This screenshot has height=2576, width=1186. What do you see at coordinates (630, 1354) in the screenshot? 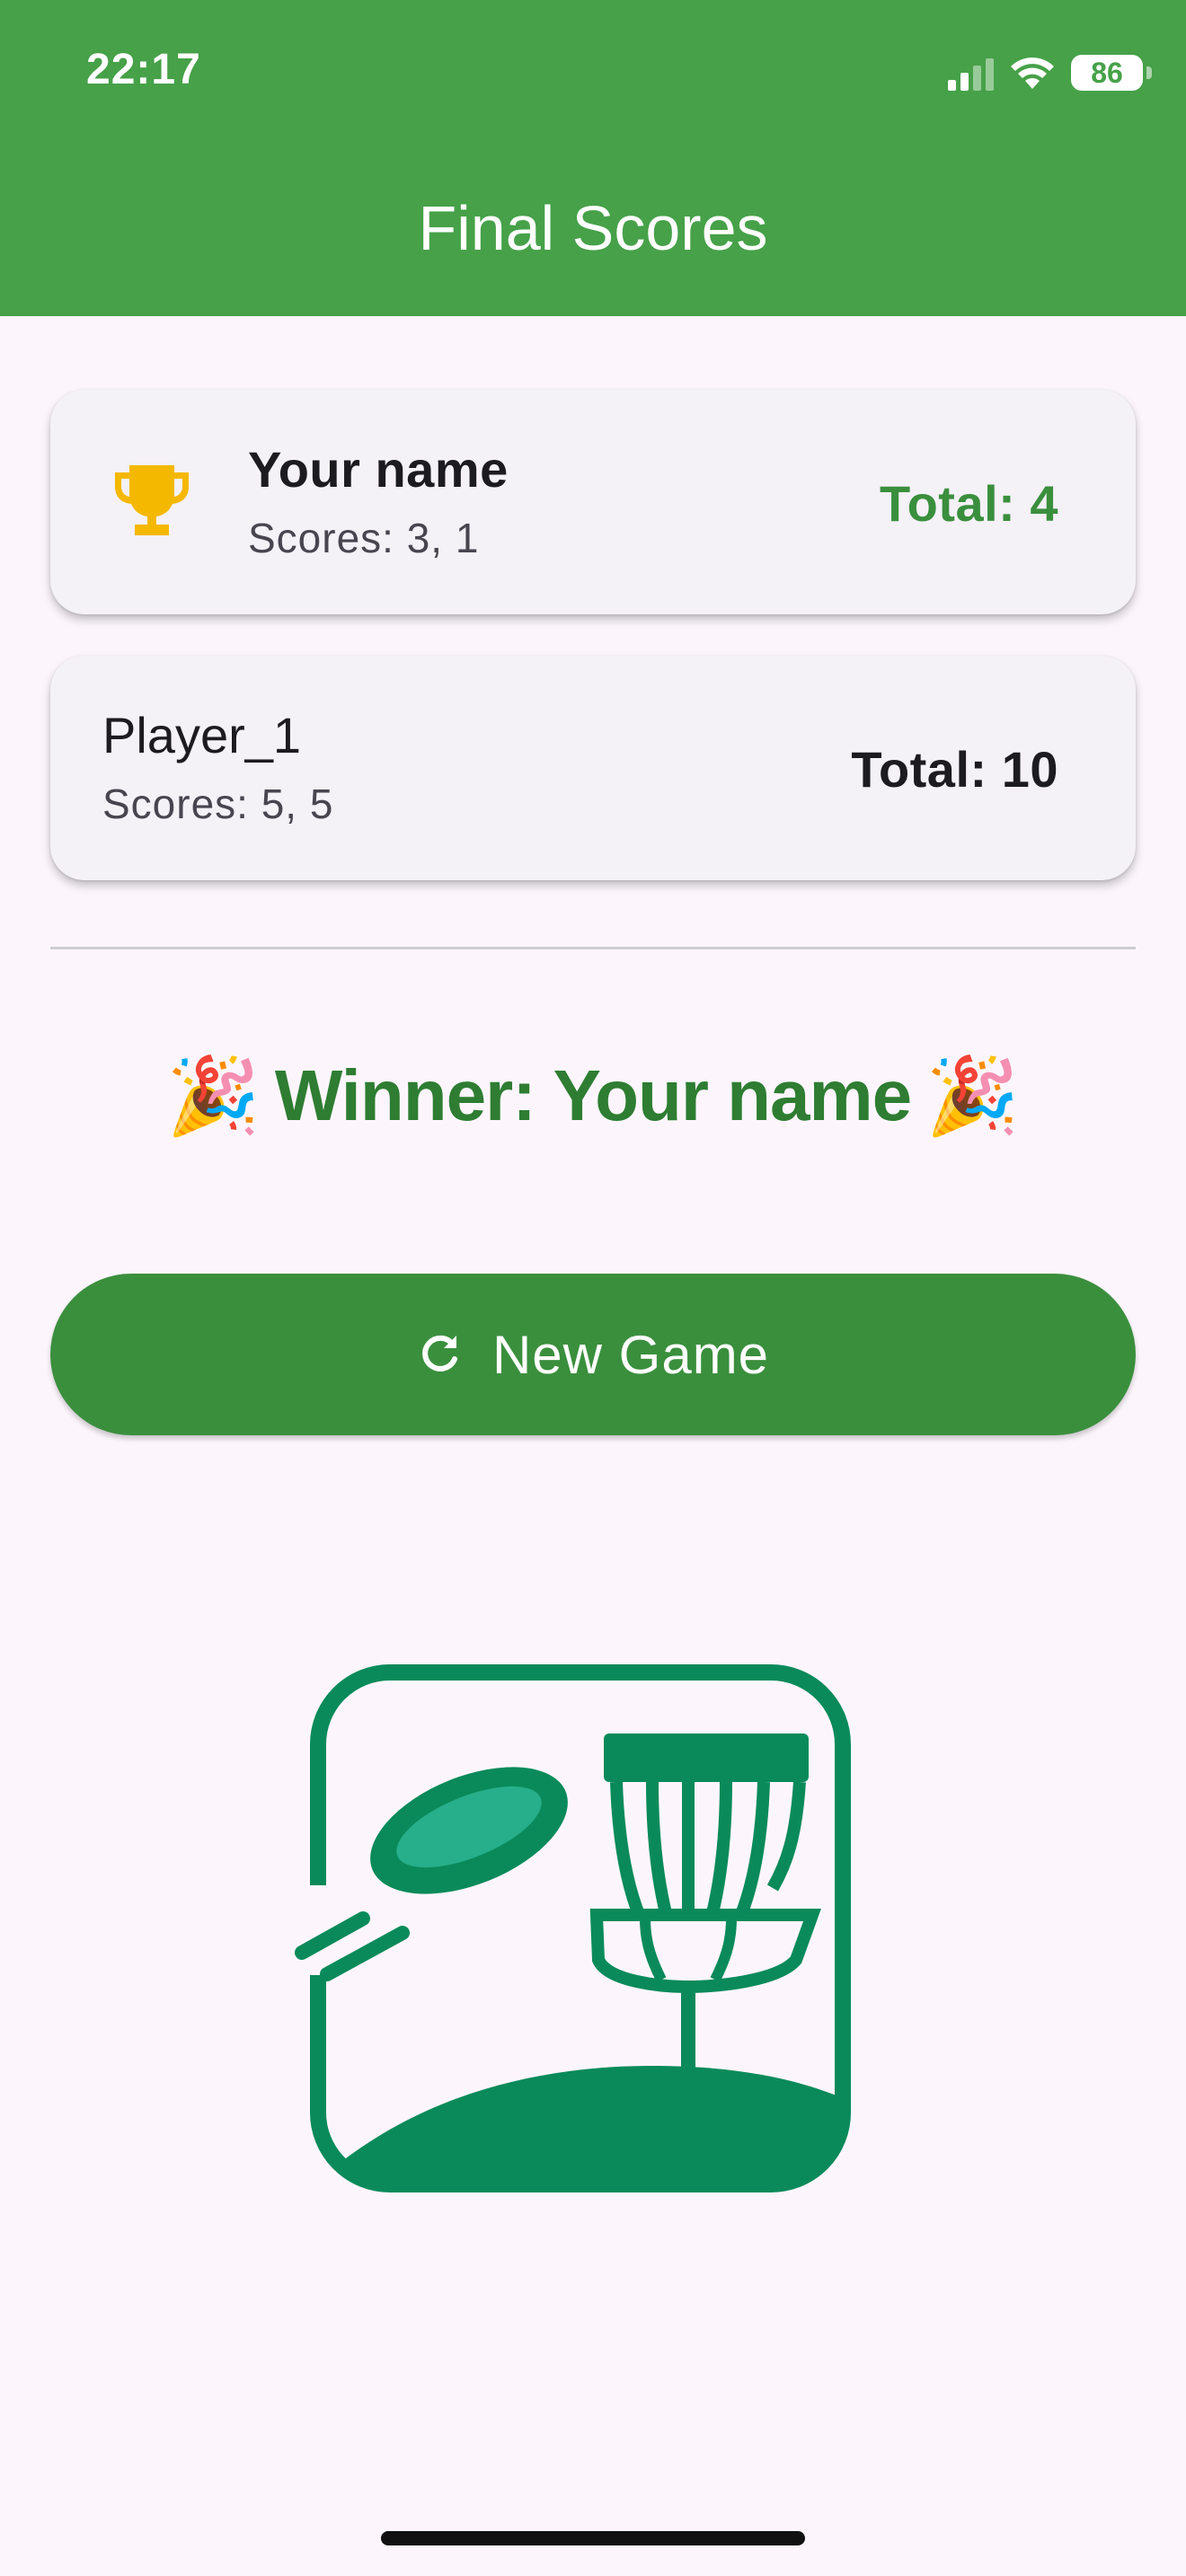
I see `new-game-label: New Game` at bounding box center [630, 1354].